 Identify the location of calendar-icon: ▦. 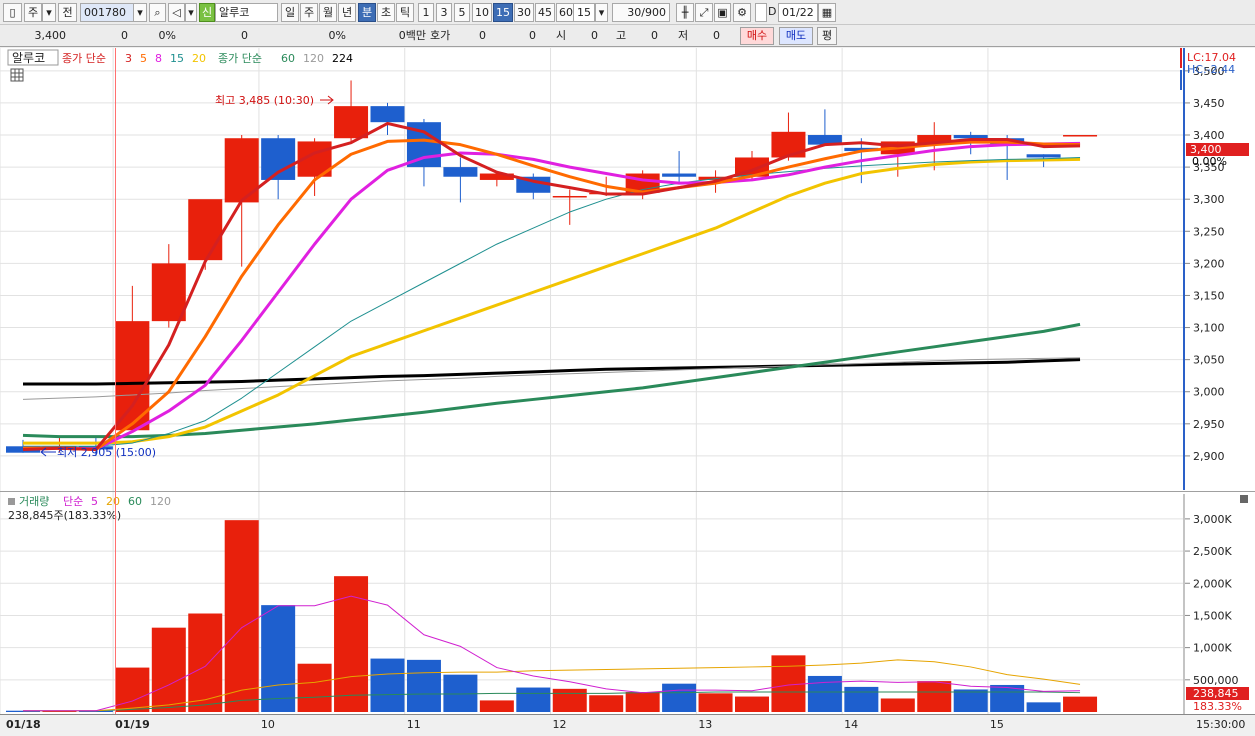
(827, 12).